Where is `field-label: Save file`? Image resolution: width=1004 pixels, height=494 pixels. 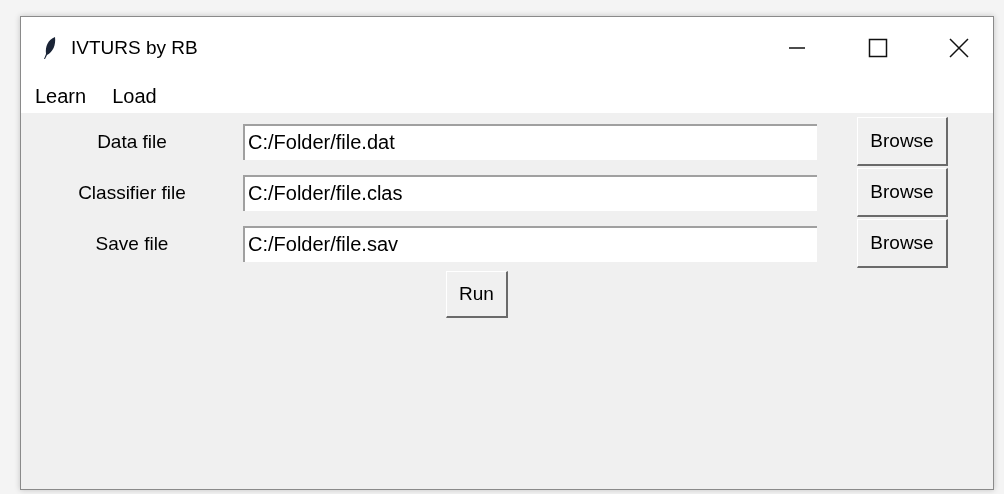 field-label: Save file is located at coordinates (132, 243).